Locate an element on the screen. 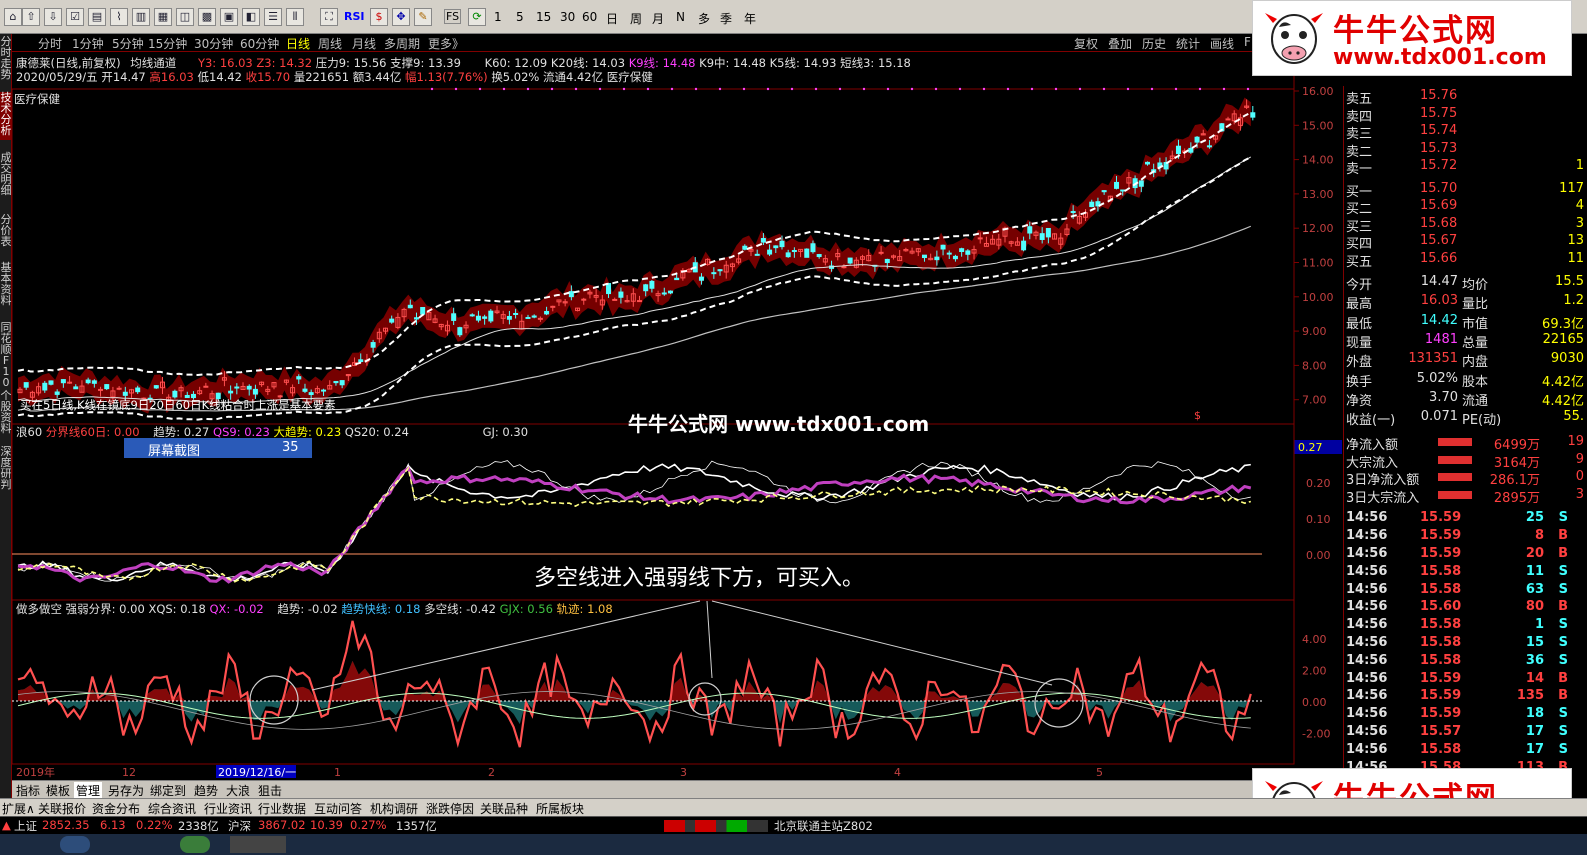  grid-icon: ▩ is located at coordinates (207, 17).